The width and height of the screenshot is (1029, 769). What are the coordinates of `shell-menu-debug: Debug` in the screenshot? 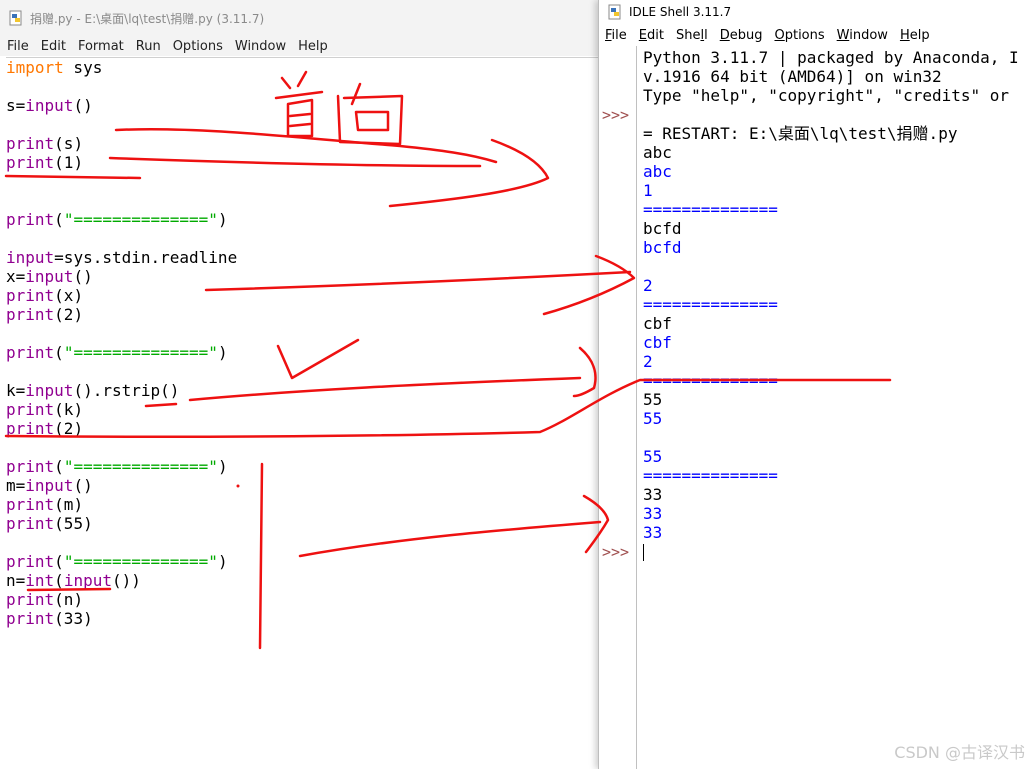 It's located at (741, 35).